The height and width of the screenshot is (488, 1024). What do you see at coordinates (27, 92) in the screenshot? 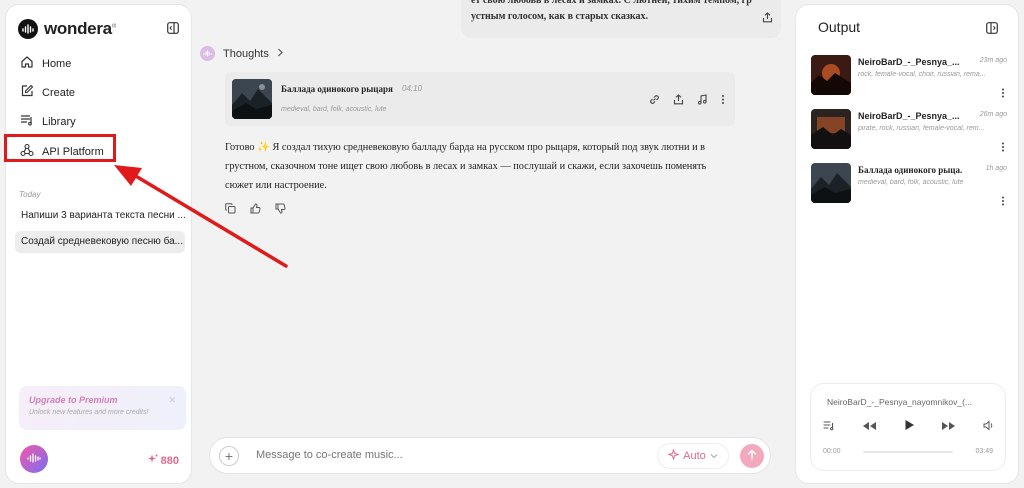
I see `edit-icon` at bounding box center [27, 92].